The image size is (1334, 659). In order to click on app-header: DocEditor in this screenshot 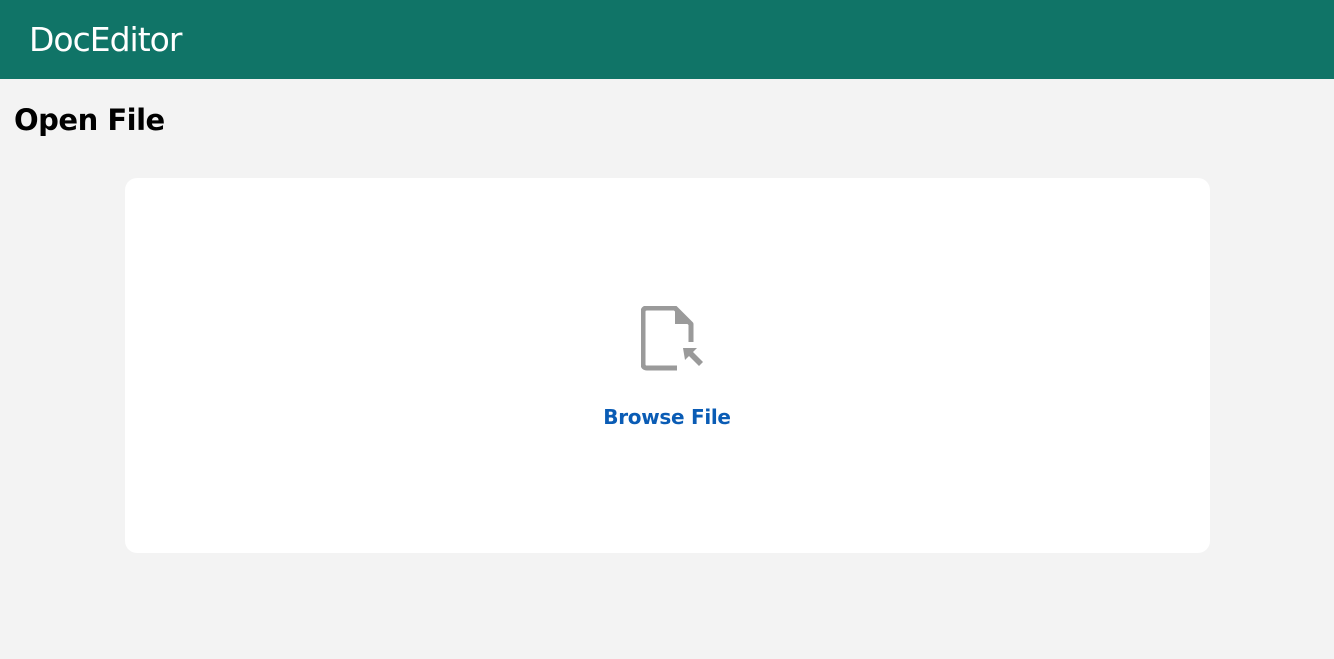, I will do `click(667, 39)`.